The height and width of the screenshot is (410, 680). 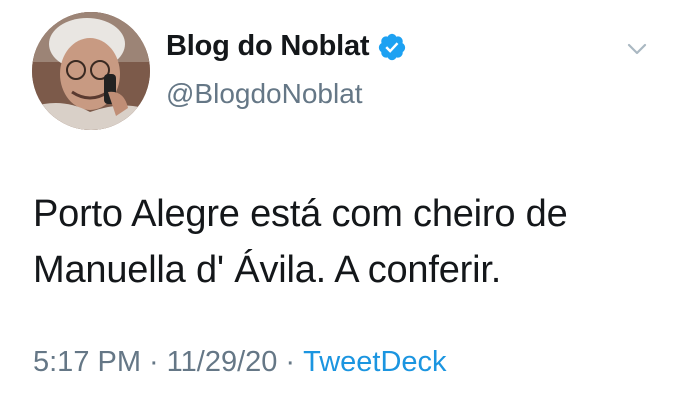 I want to click on avatar, so click(x=91, y=71).